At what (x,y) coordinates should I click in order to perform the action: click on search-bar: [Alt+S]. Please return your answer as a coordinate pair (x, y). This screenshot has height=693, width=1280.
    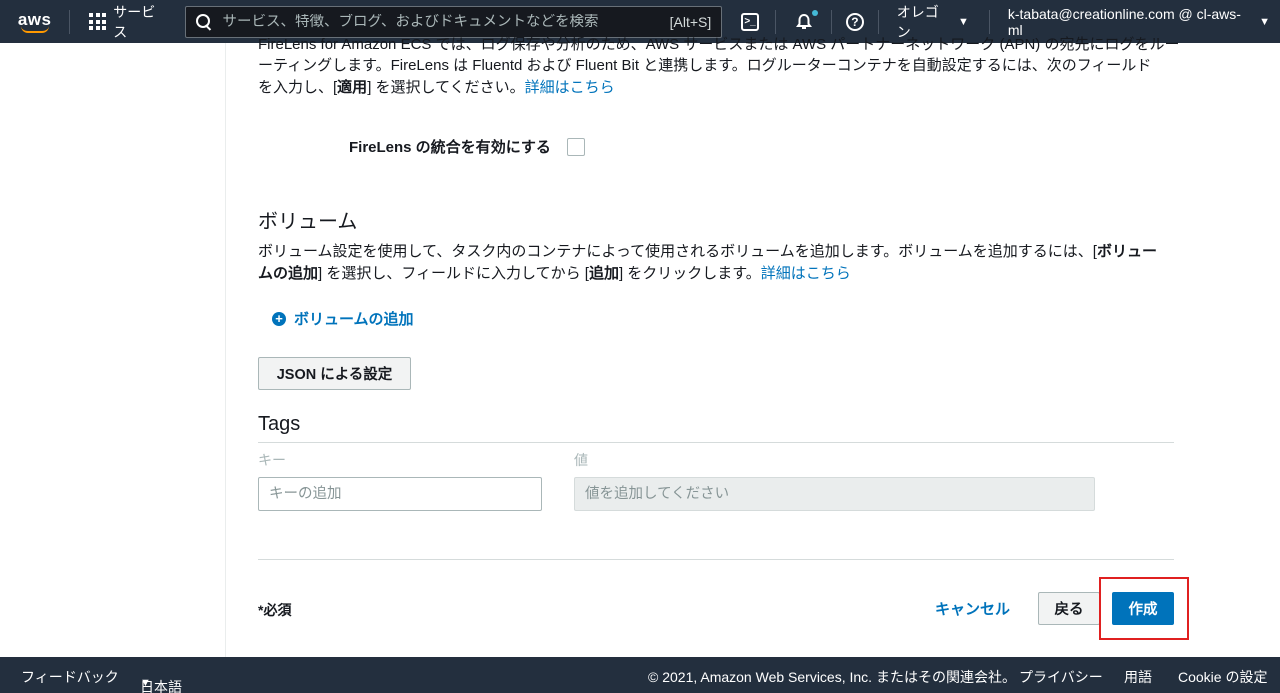
    Looking at the image, I should click on (454, 21).